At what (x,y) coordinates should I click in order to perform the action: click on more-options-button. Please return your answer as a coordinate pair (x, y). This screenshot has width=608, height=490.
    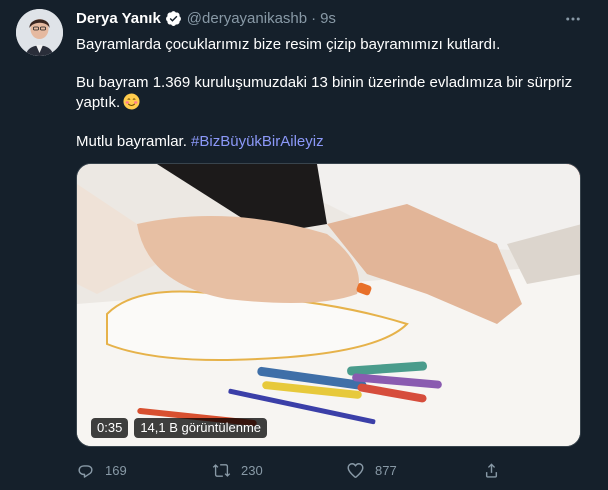
    Looking at the image, I should click on (573, 19).